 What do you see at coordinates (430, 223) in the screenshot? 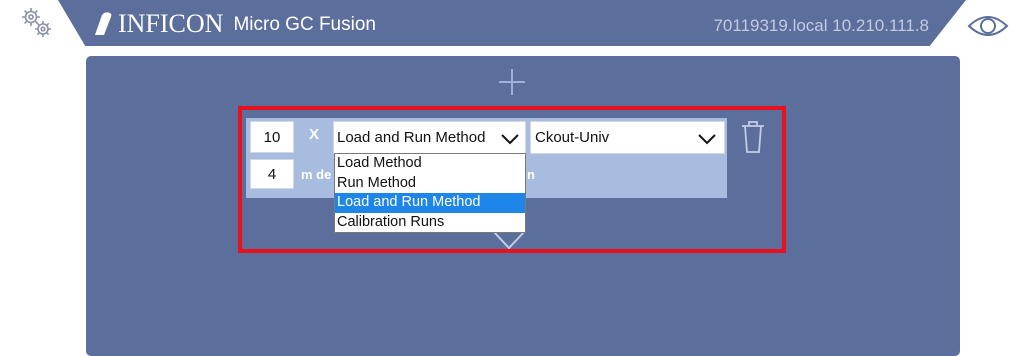
I see `dropdown-option: Calibration Runs` at bounding box center [430, 223].